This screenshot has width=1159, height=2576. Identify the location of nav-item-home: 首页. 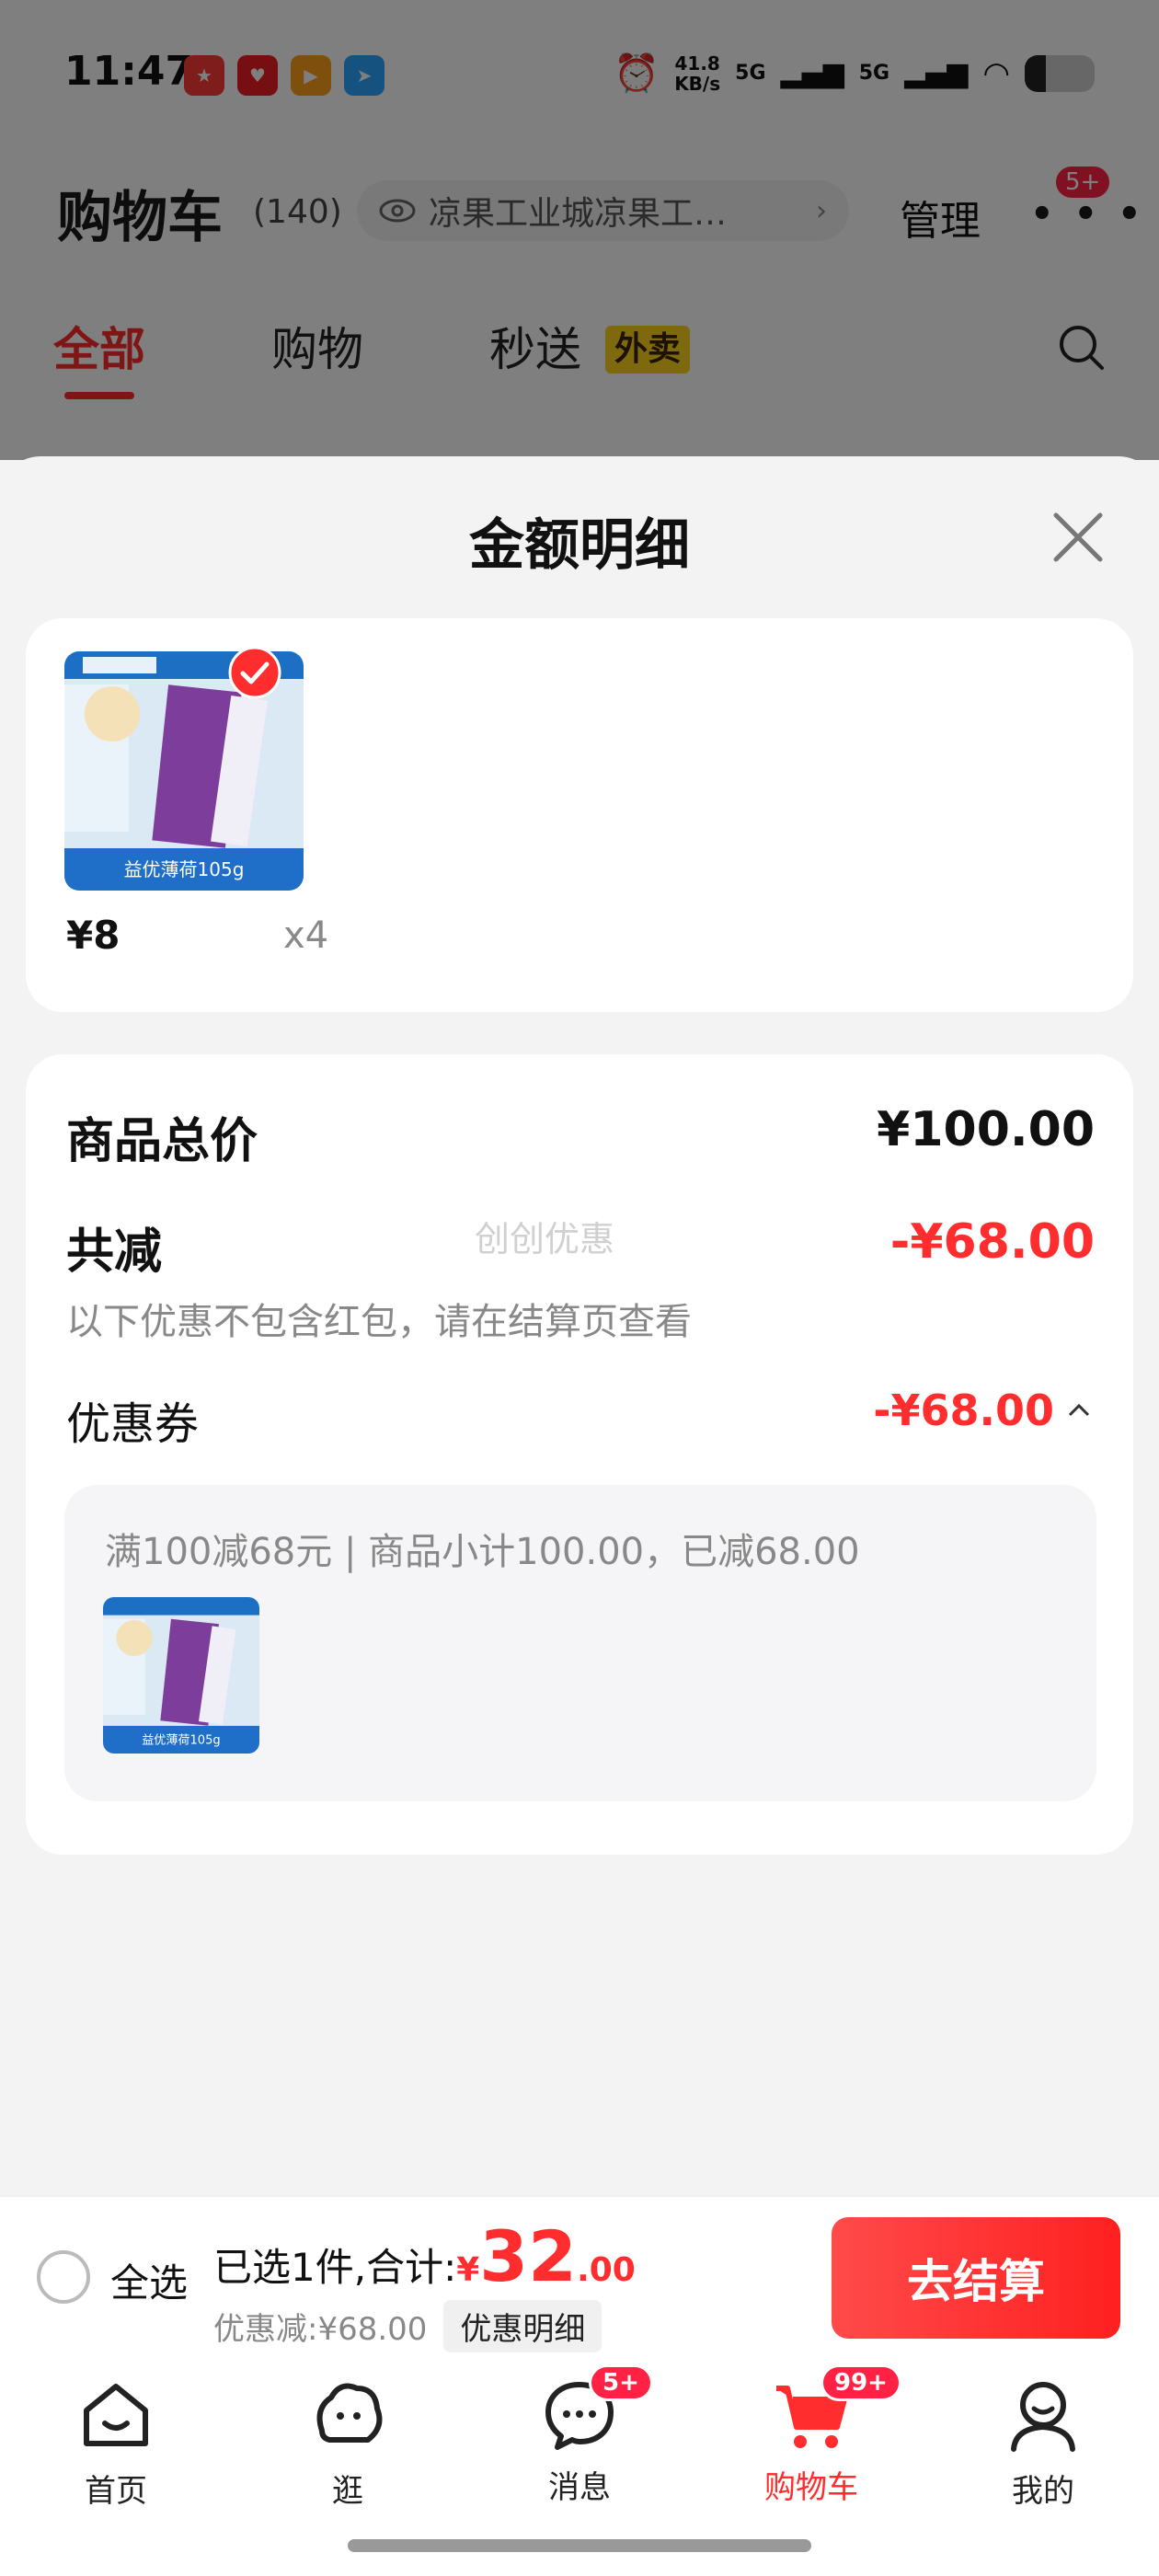
(116, 2443).